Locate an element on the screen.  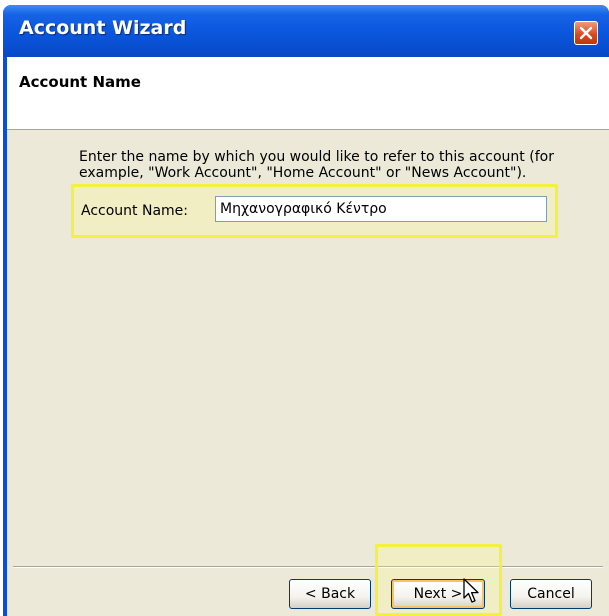
title-bar: Account Wizard is located at coordinates (306, 31).